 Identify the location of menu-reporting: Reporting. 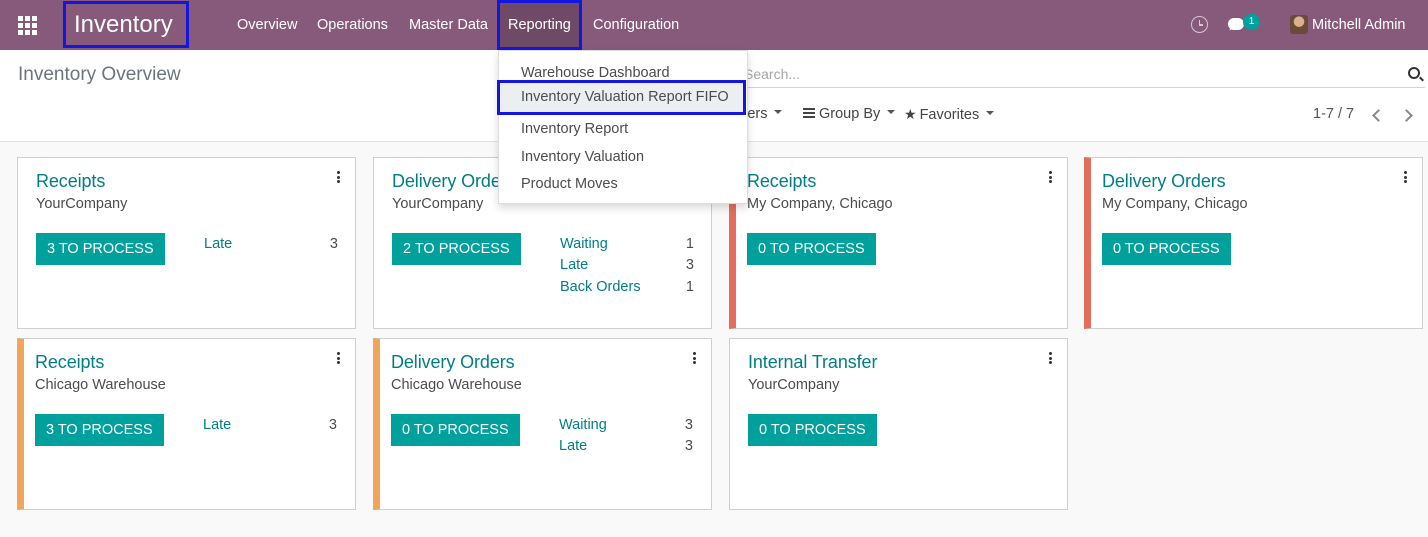
(539, 25).